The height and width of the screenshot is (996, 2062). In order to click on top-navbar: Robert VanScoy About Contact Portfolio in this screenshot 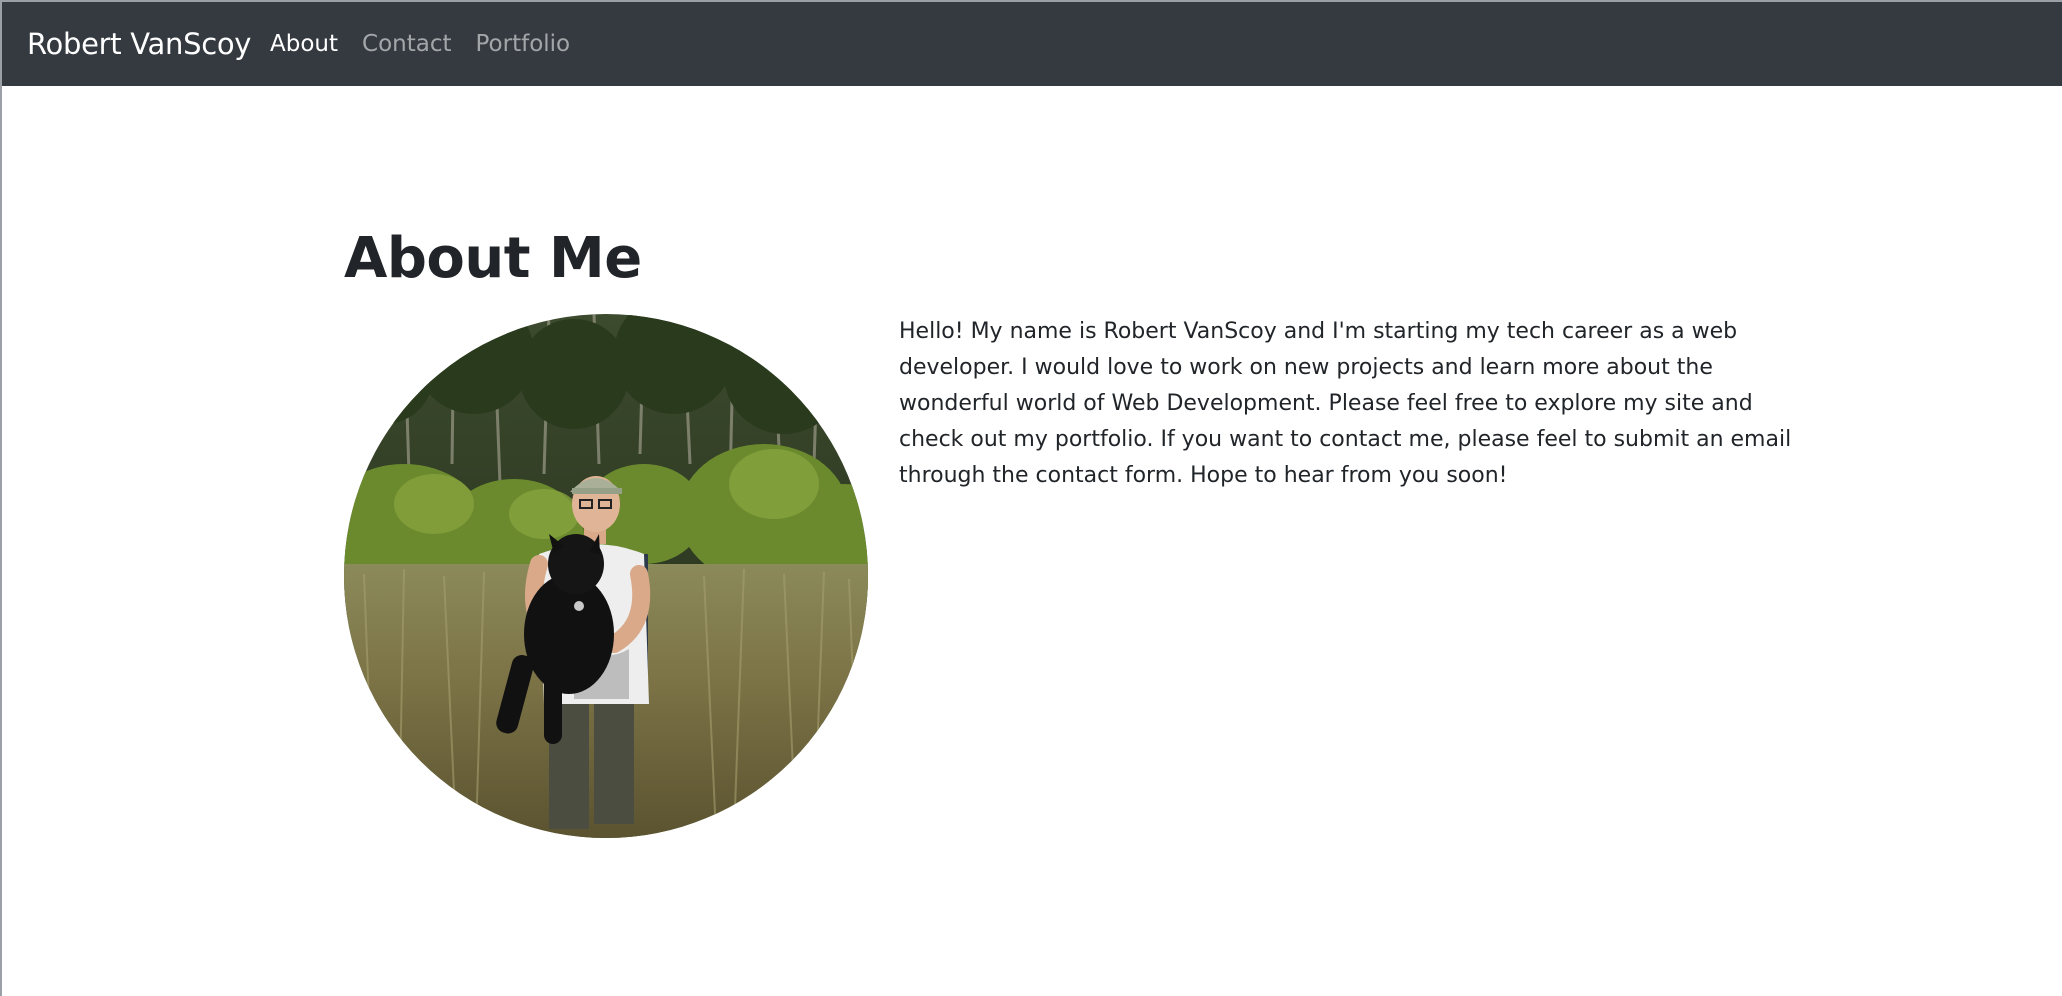, I will do `click(1032, 44)`.